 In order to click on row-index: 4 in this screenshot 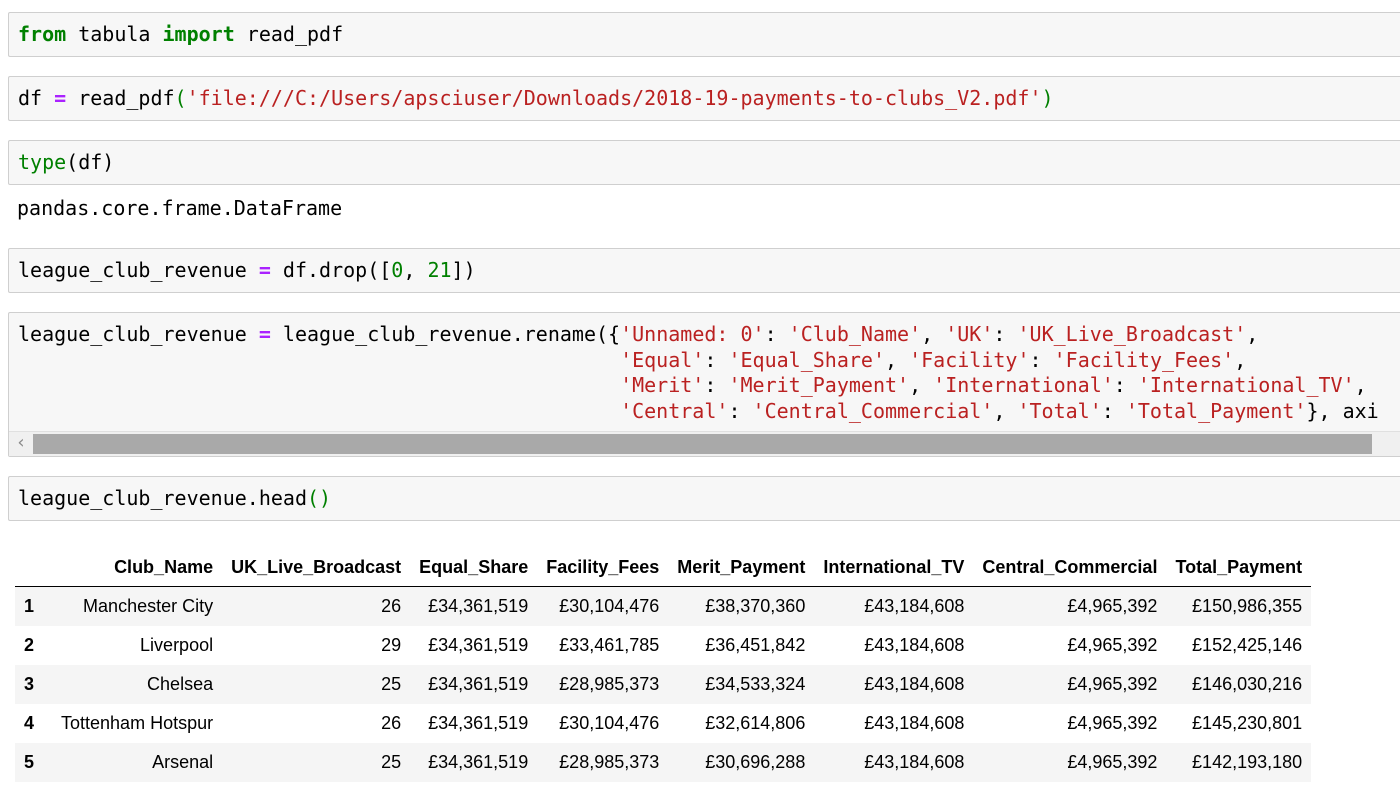, I will do `click(29, 723)`.